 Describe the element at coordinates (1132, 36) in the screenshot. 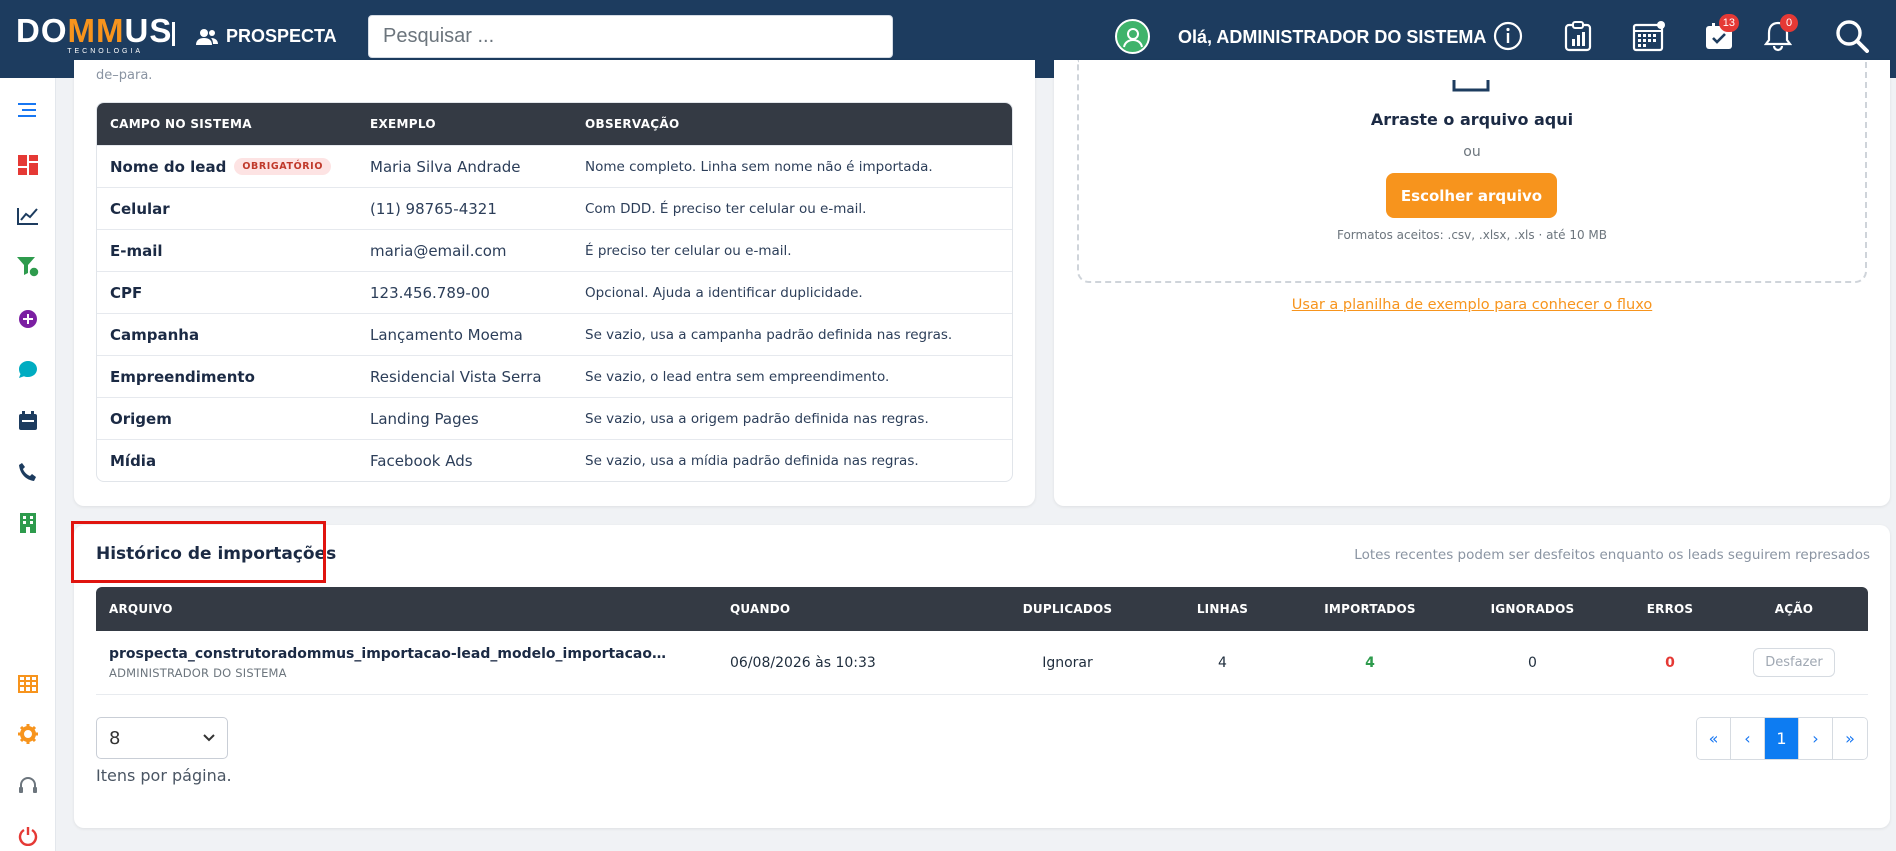

I see `user-circle-icon` at that location.